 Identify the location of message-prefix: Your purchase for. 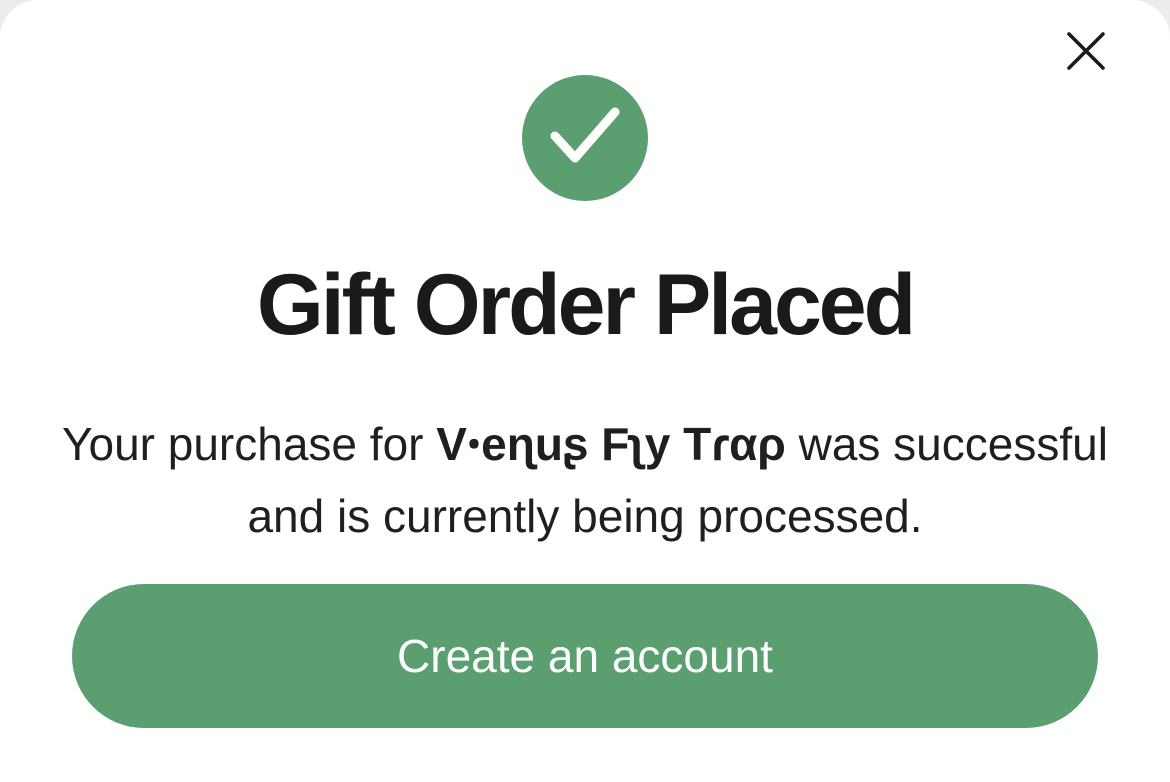
(249, 444).